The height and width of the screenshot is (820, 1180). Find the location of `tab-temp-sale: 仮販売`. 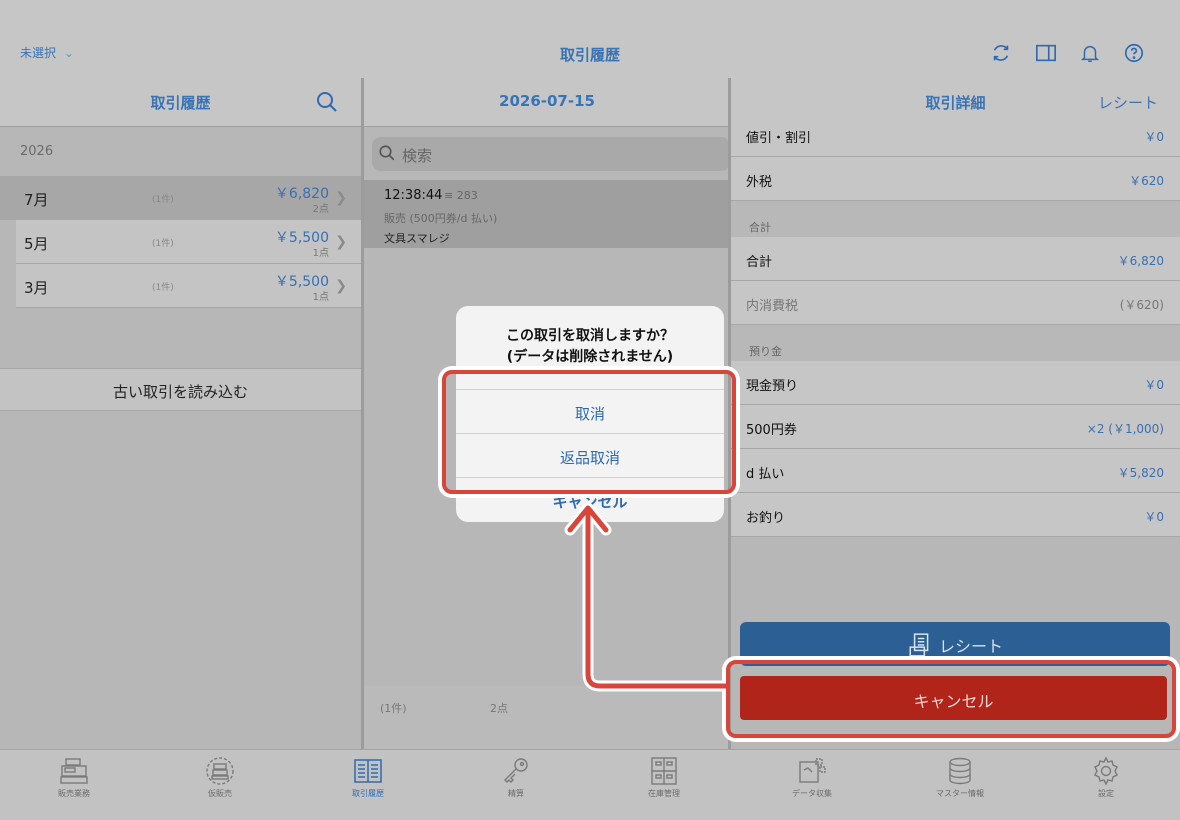

tab-temp-sale: 仮販売 is located at coordinates (220, 777).